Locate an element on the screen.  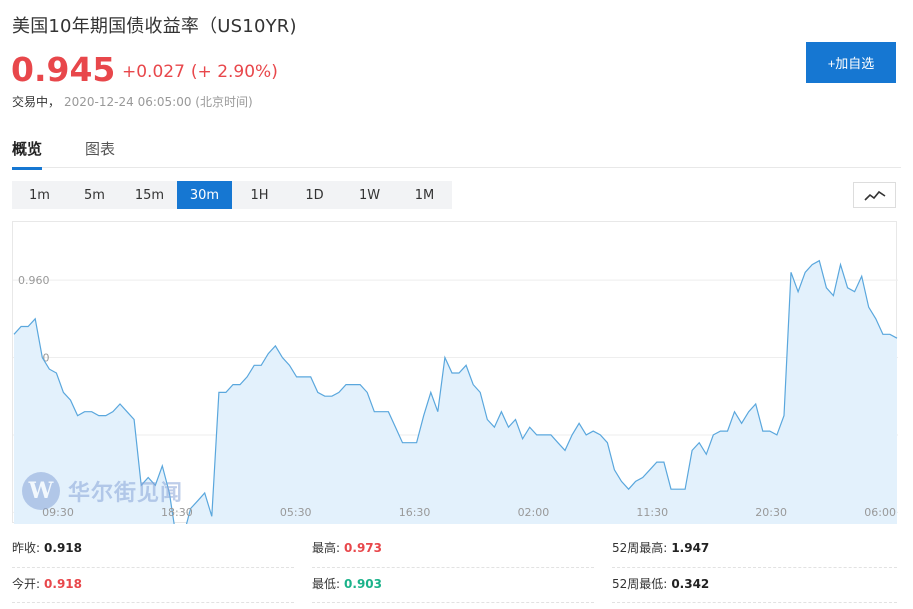
stat-52w-high: 52周最高: 1.947 is located at coordinates (660, 548).